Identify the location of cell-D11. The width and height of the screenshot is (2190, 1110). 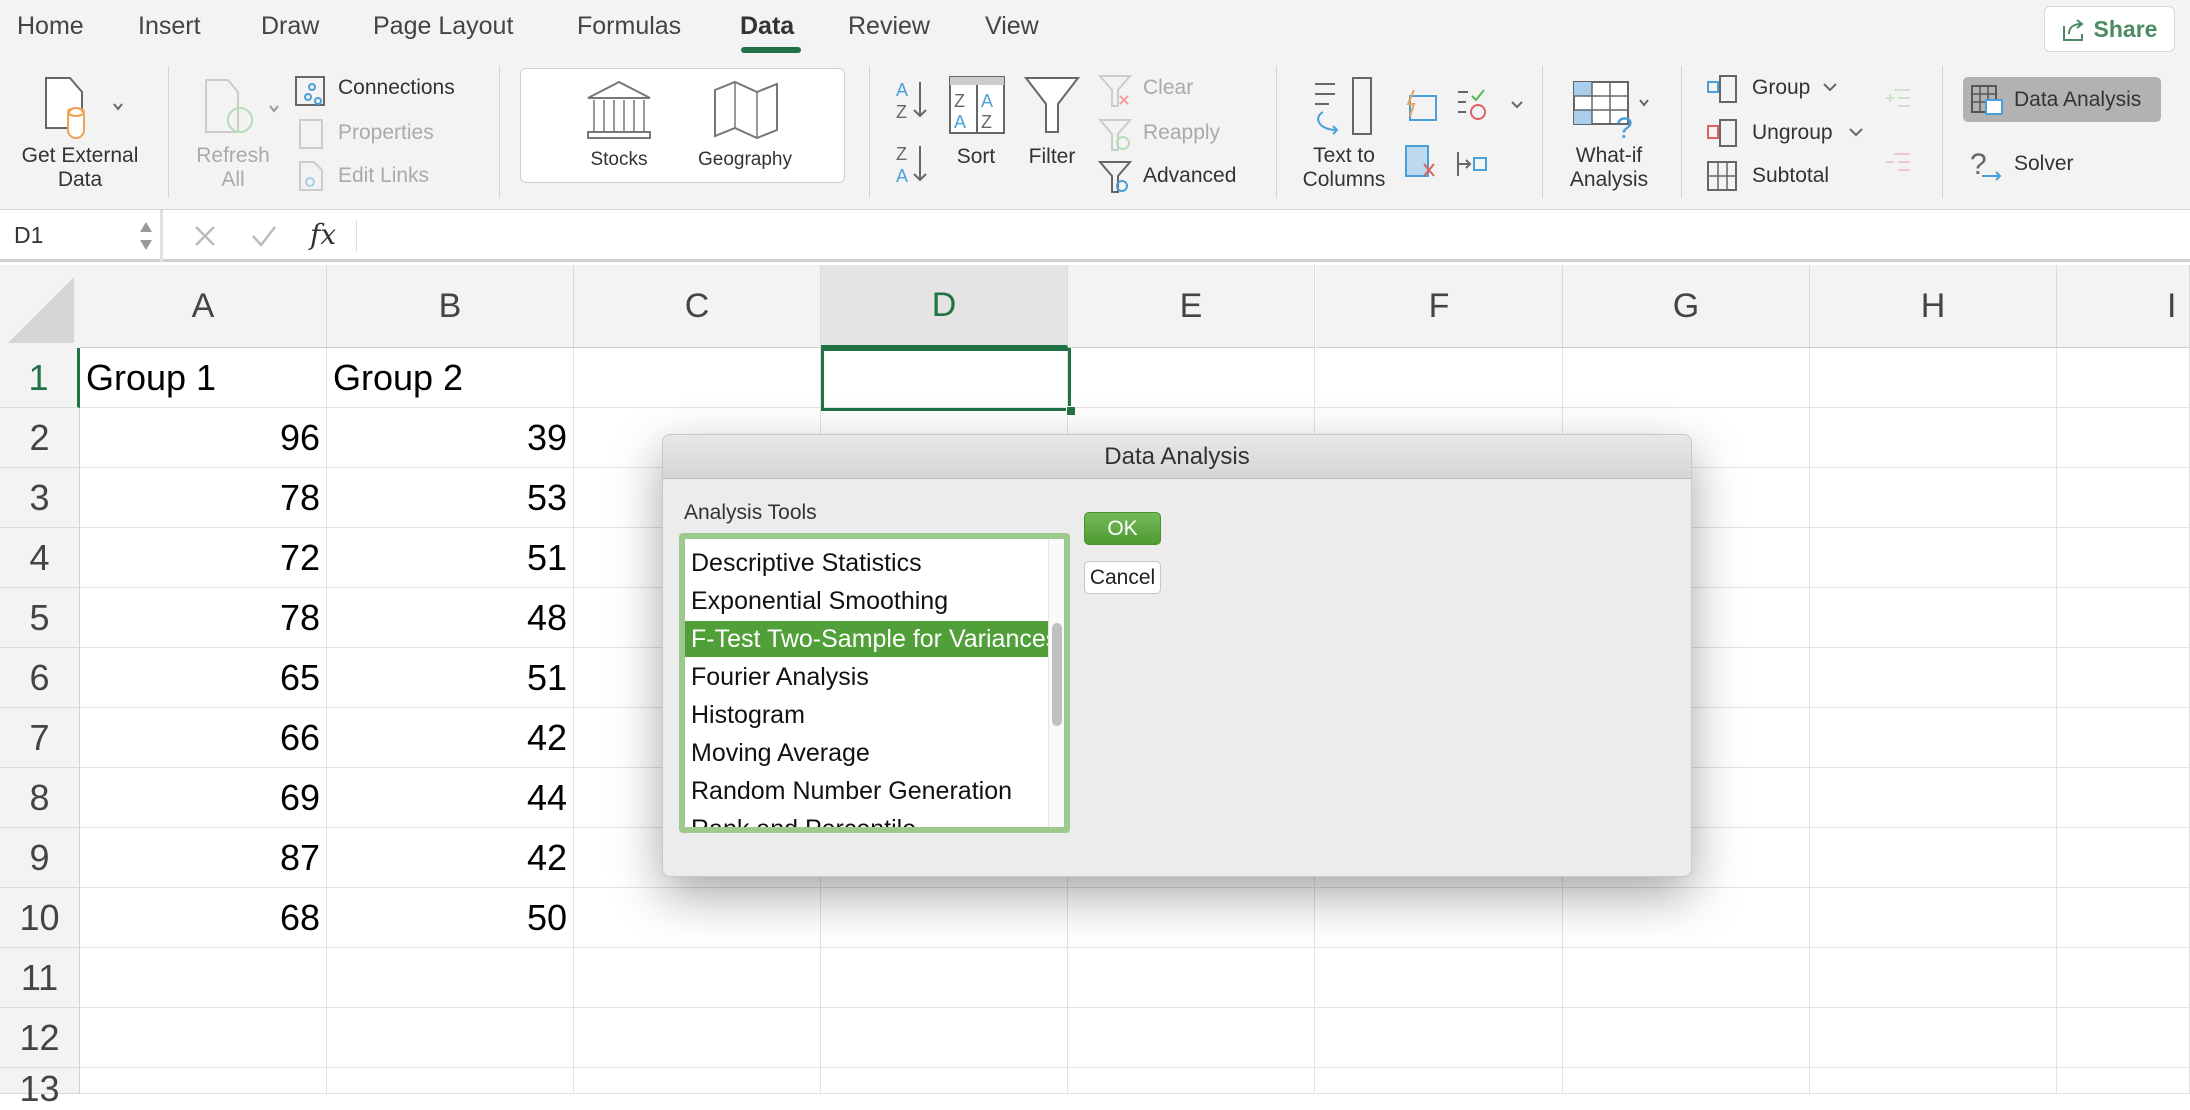
(944, 978).